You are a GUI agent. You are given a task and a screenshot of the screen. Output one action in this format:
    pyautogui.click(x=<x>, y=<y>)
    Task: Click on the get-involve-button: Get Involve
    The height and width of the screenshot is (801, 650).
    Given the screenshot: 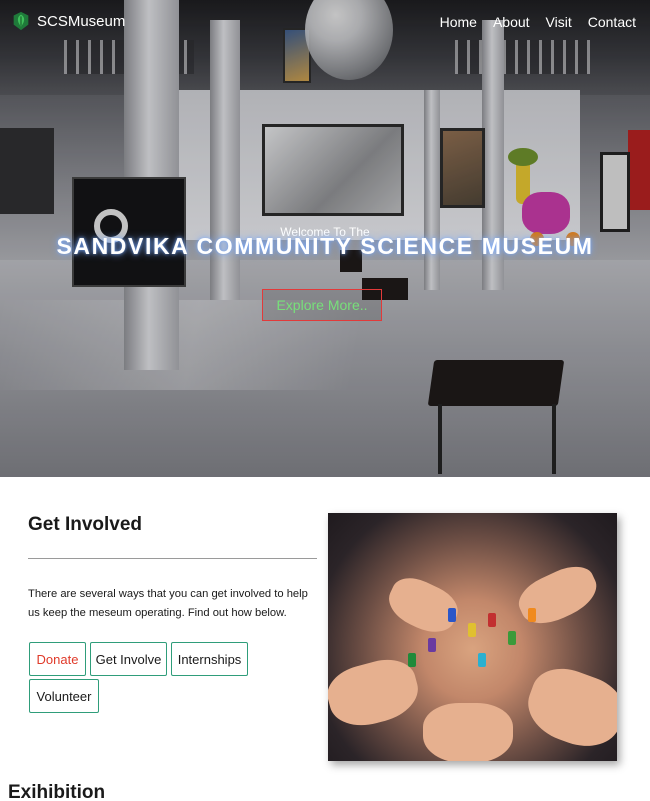 What is the action you would take?
    pyautogui.click(x=128, y=659)
    